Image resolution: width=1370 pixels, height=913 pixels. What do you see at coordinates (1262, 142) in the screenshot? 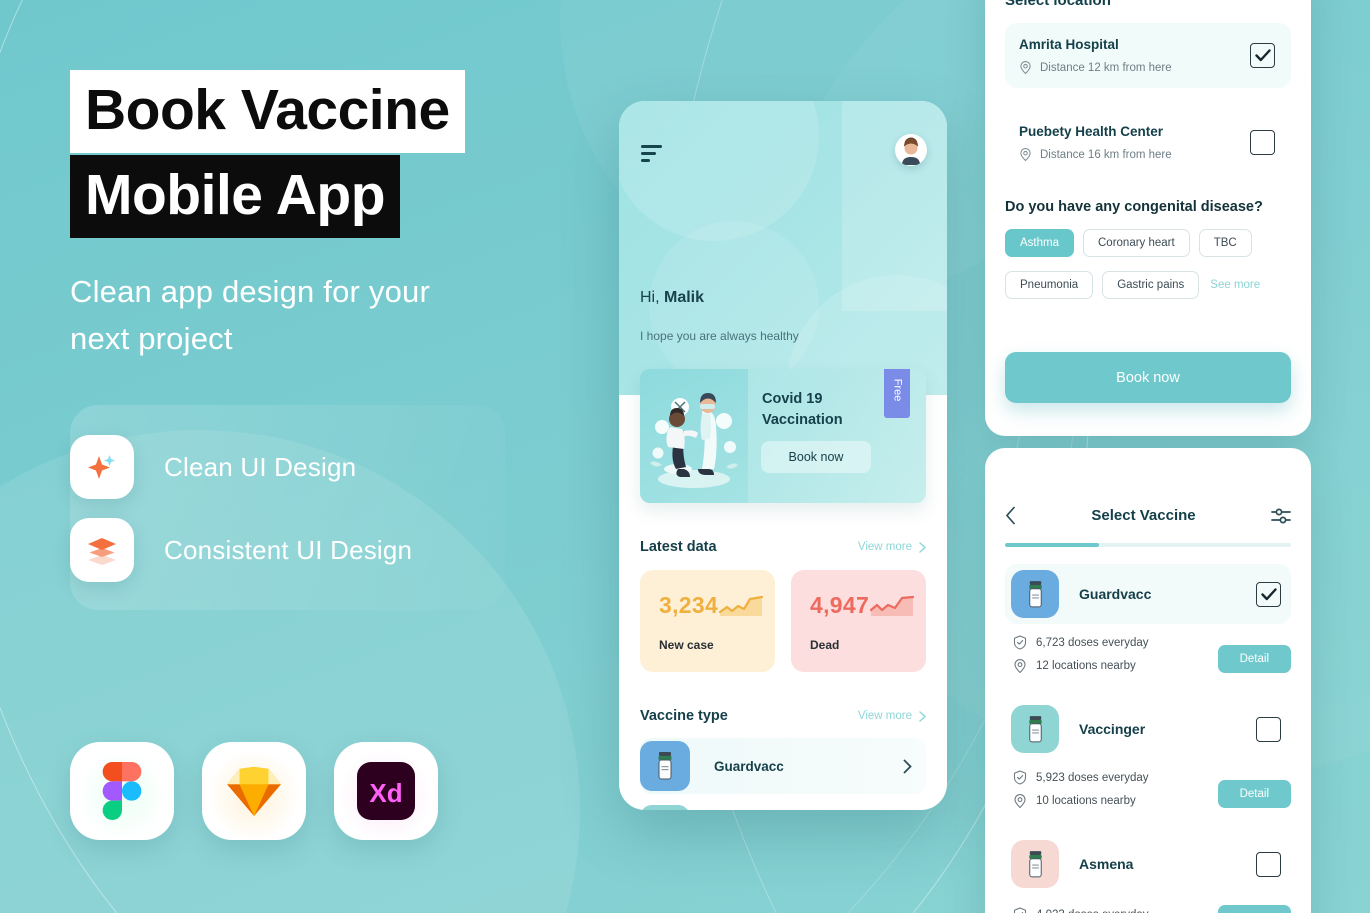
I see `location-checkbox-unchecked` at bounding box center [1262, 142].